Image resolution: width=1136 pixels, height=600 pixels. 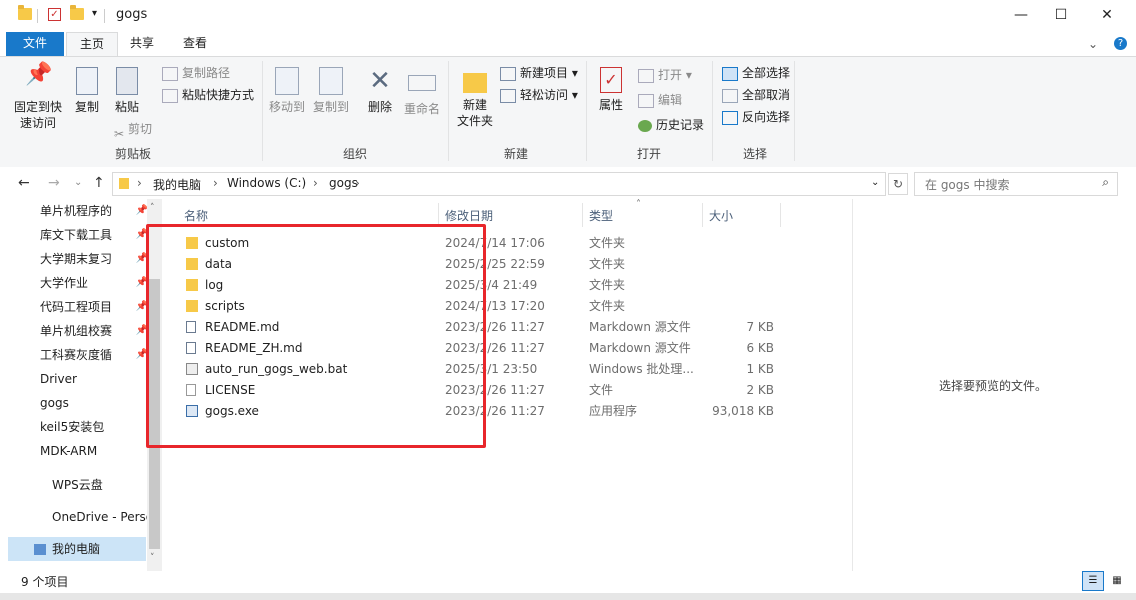 What do you see at coordinates (94, 283) in the screenshot?
I see `sidebar-item: 大学作业 📌` at bounding box center [94, 283].